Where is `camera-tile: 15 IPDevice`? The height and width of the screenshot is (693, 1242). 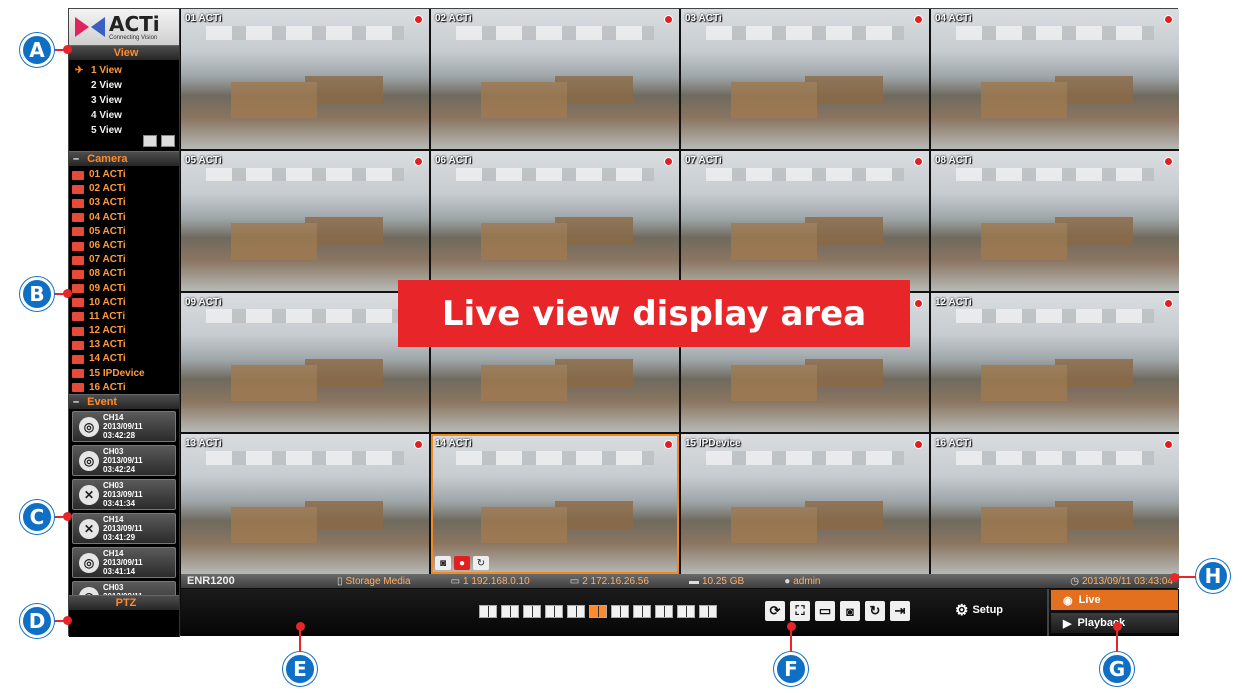
camera-tile: 15 IPDevice is located at coordinates (805, 504).